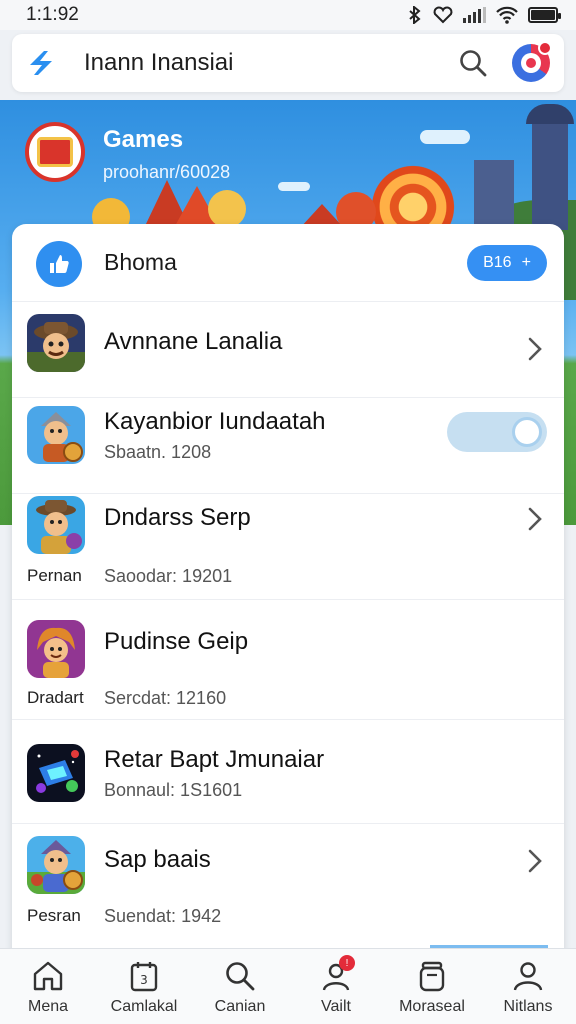 The image size is (576, 1024). I want to click on game-icon-adventurer, so click(56, 525).